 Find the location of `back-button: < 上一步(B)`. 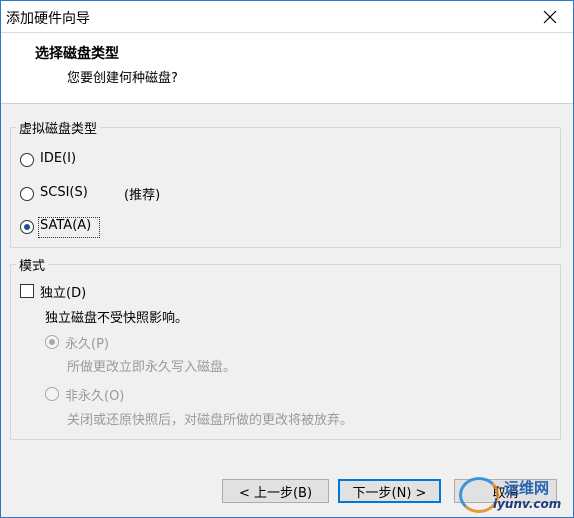

back-button: < 上一步(B) is located at coordinates (275, 491).